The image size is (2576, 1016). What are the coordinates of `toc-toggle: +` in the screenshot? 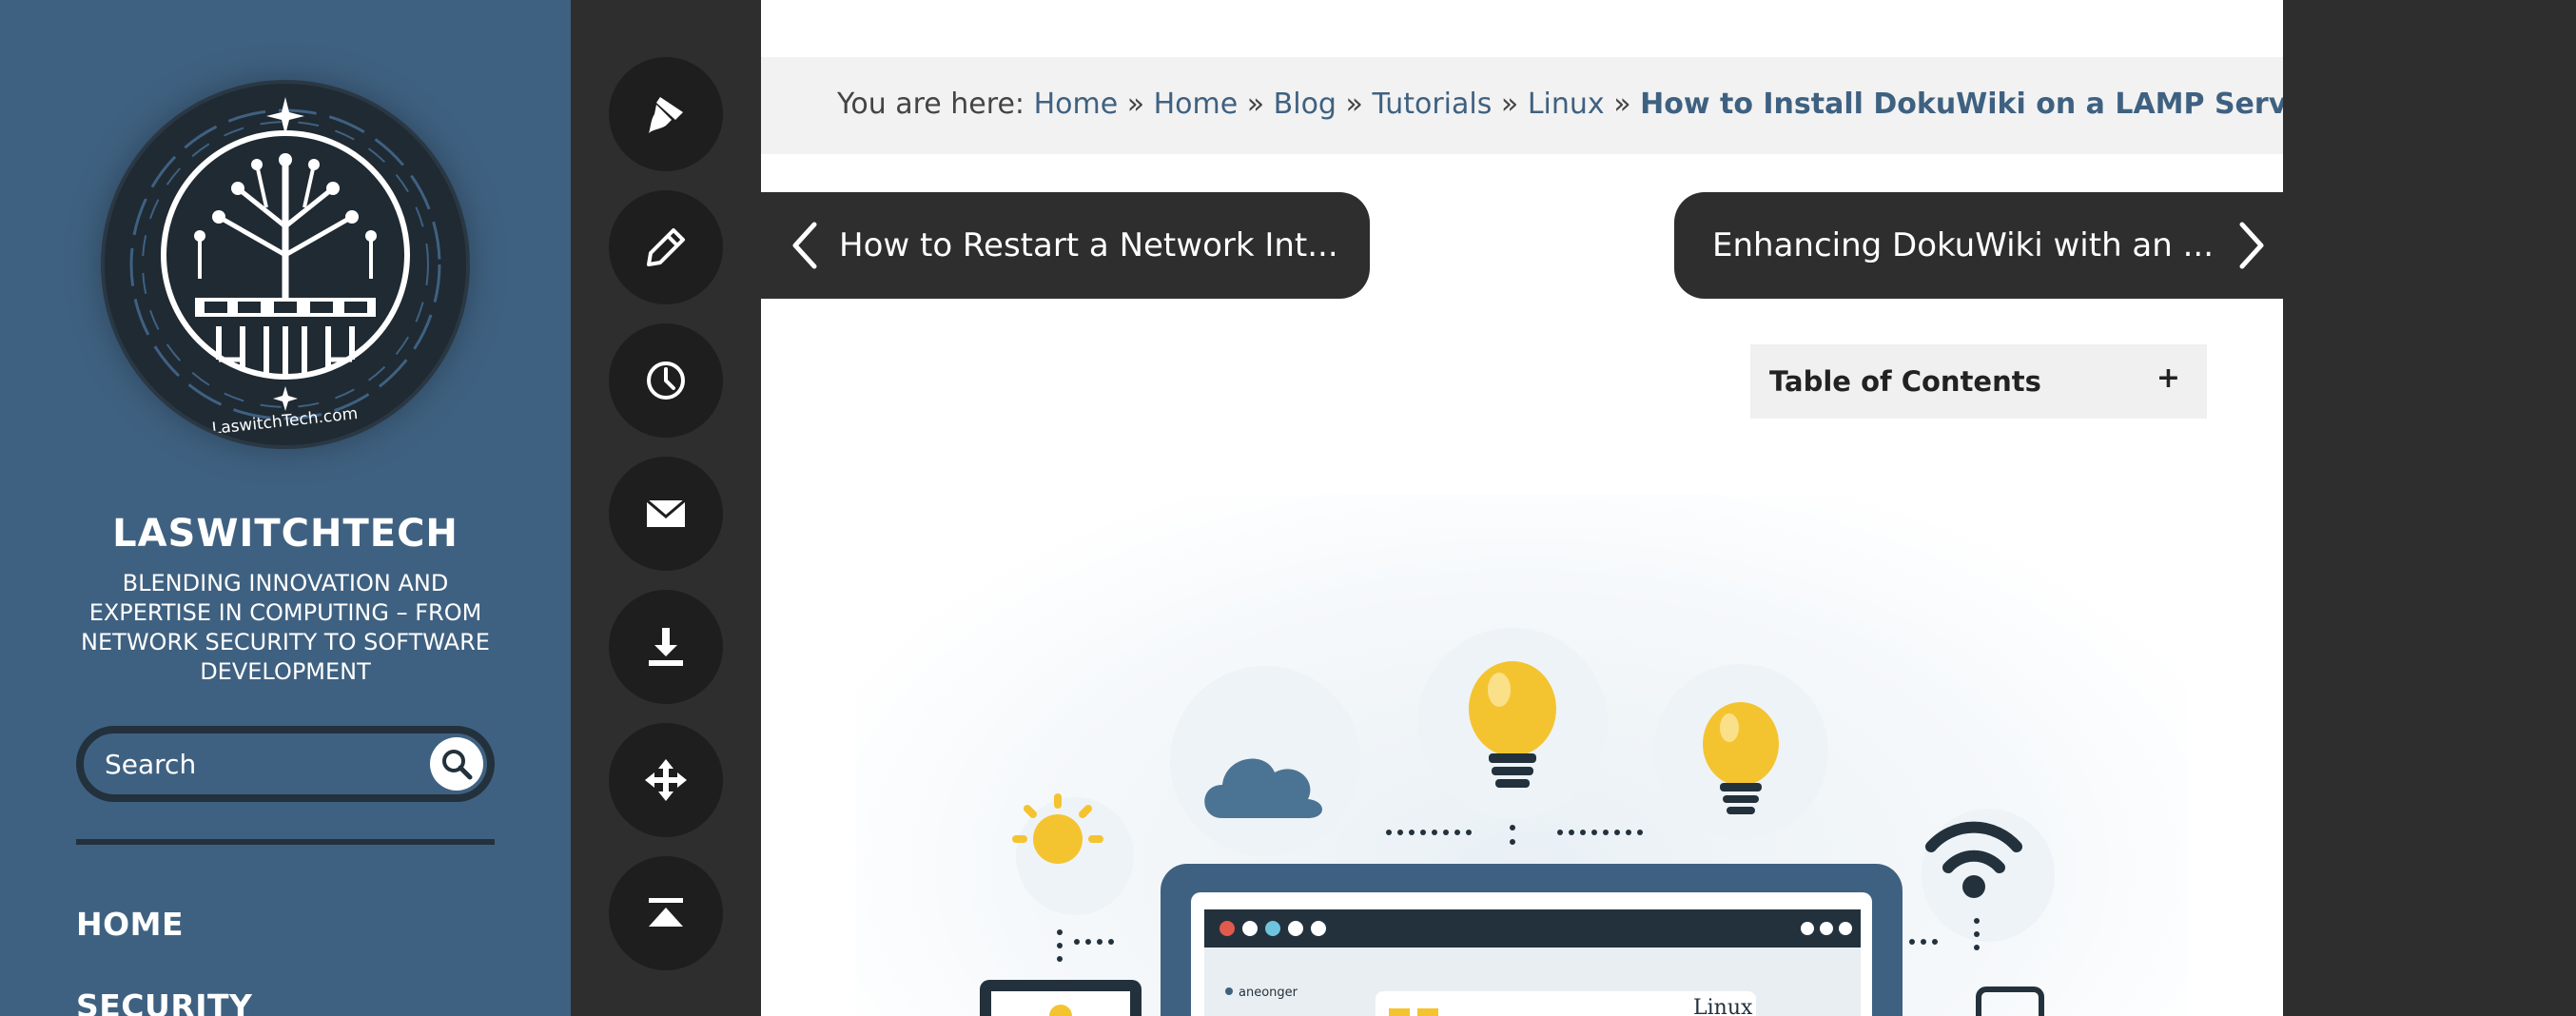 It's located at (2168, 378).